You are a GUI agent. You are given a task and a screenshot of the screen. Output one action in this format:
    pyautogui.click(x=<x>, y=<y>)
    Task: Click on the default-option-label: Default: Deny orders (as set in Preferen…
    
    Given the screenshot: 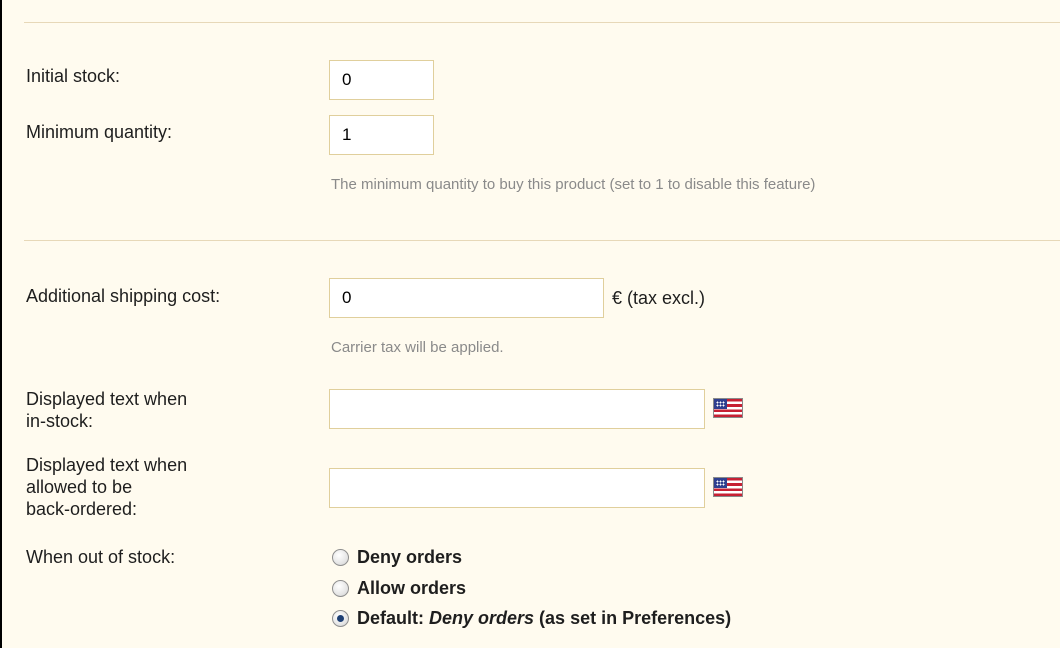 What is the action you would take?
    pyautogui.click(x=544, y=618)
    